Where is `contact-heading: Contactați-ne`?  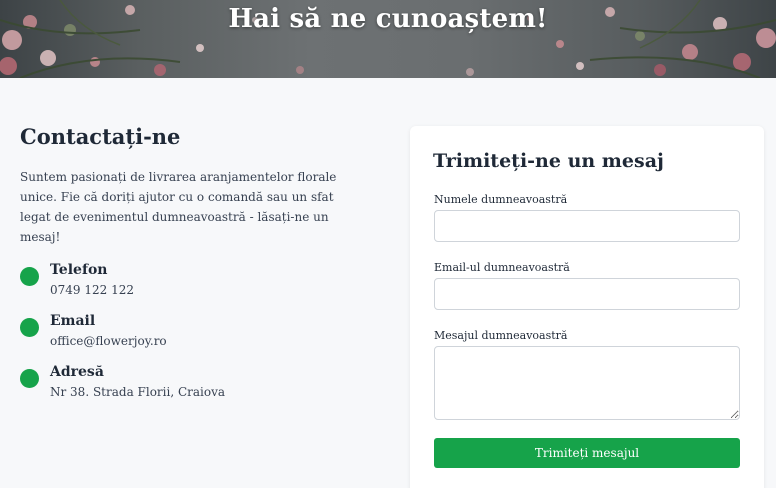
contact-heading: Contactați-ne is located at coordinates (100, 136).